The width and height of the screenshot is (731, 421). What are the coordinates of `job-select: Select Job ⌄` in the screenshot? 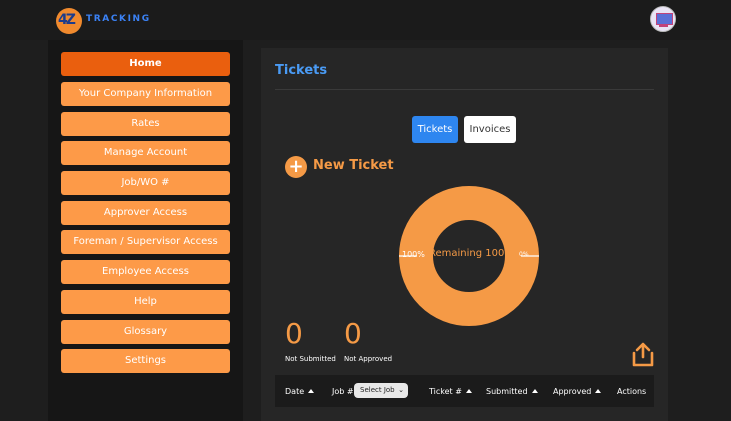 It's located at (381, 390).